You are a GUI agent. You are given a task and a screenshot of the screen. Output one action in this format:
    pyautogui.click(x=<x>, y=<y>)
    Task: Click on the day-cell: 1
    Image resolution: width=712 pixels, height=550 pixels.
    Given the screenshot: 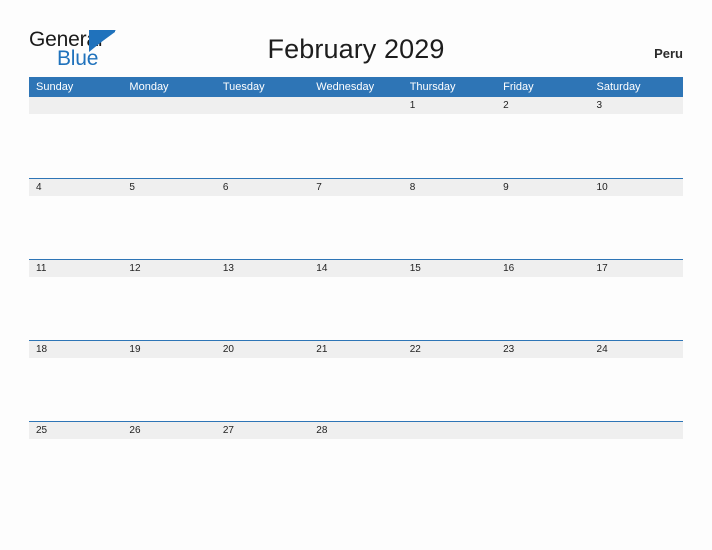 What is the action you would take?
    pyautogui.click(x=449, y=105)
    